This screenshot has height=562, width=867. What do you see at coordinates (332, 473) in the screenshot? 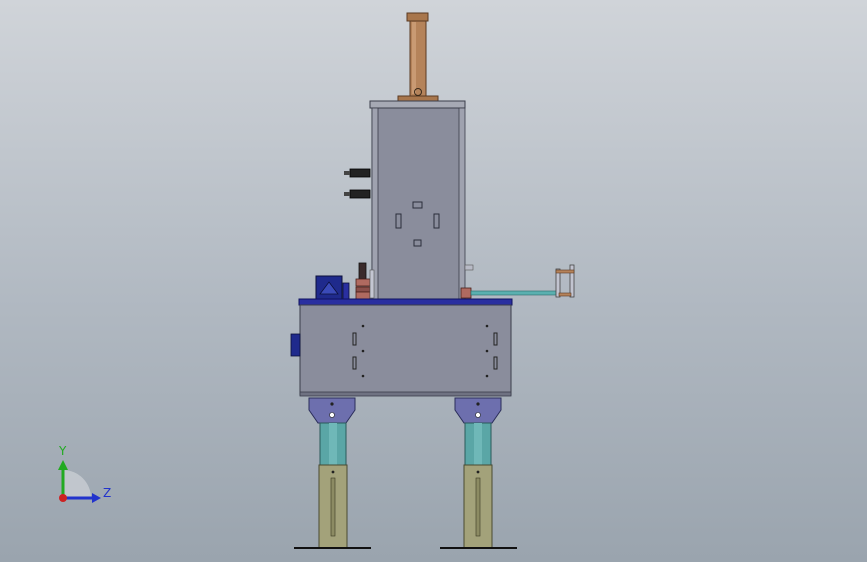
I see `left-leg` at bounding box center [332, 473].